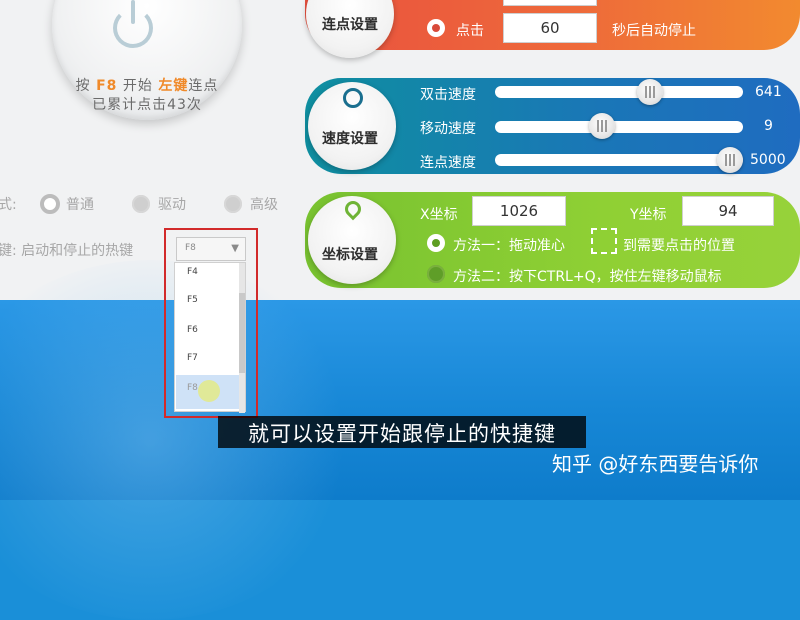 Image resolution: width=800 pixels, height=620 pixels. Describe the element at coordinates (353, 98) in the screenshot. I see `stopwatch-icon` at that location.